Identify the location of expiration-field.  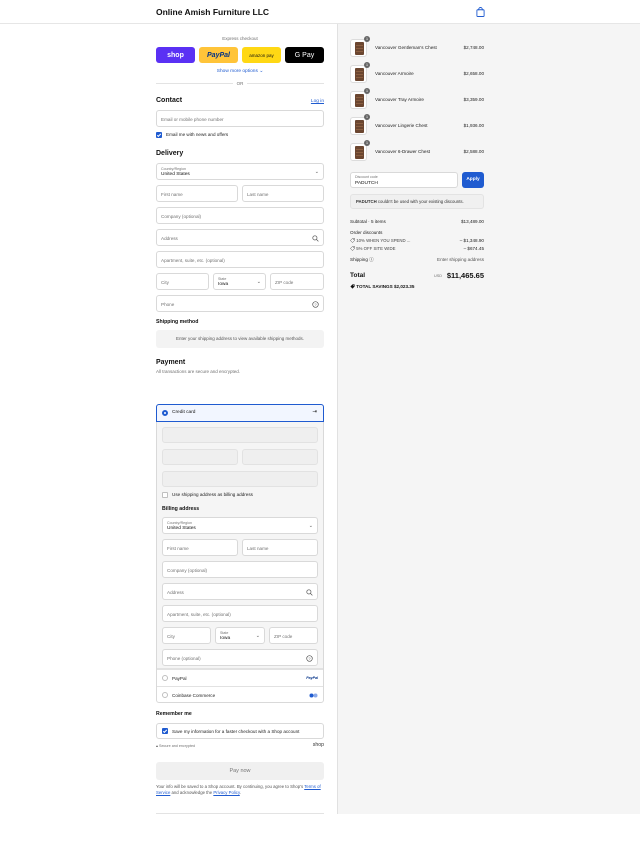
(200, 457).